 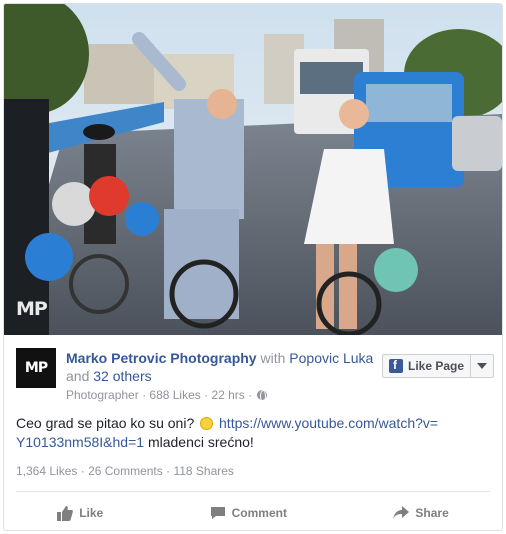 I want to click on post-text-start: Ceo grad se pitao ko su oni?, so click(x=105, y=423).